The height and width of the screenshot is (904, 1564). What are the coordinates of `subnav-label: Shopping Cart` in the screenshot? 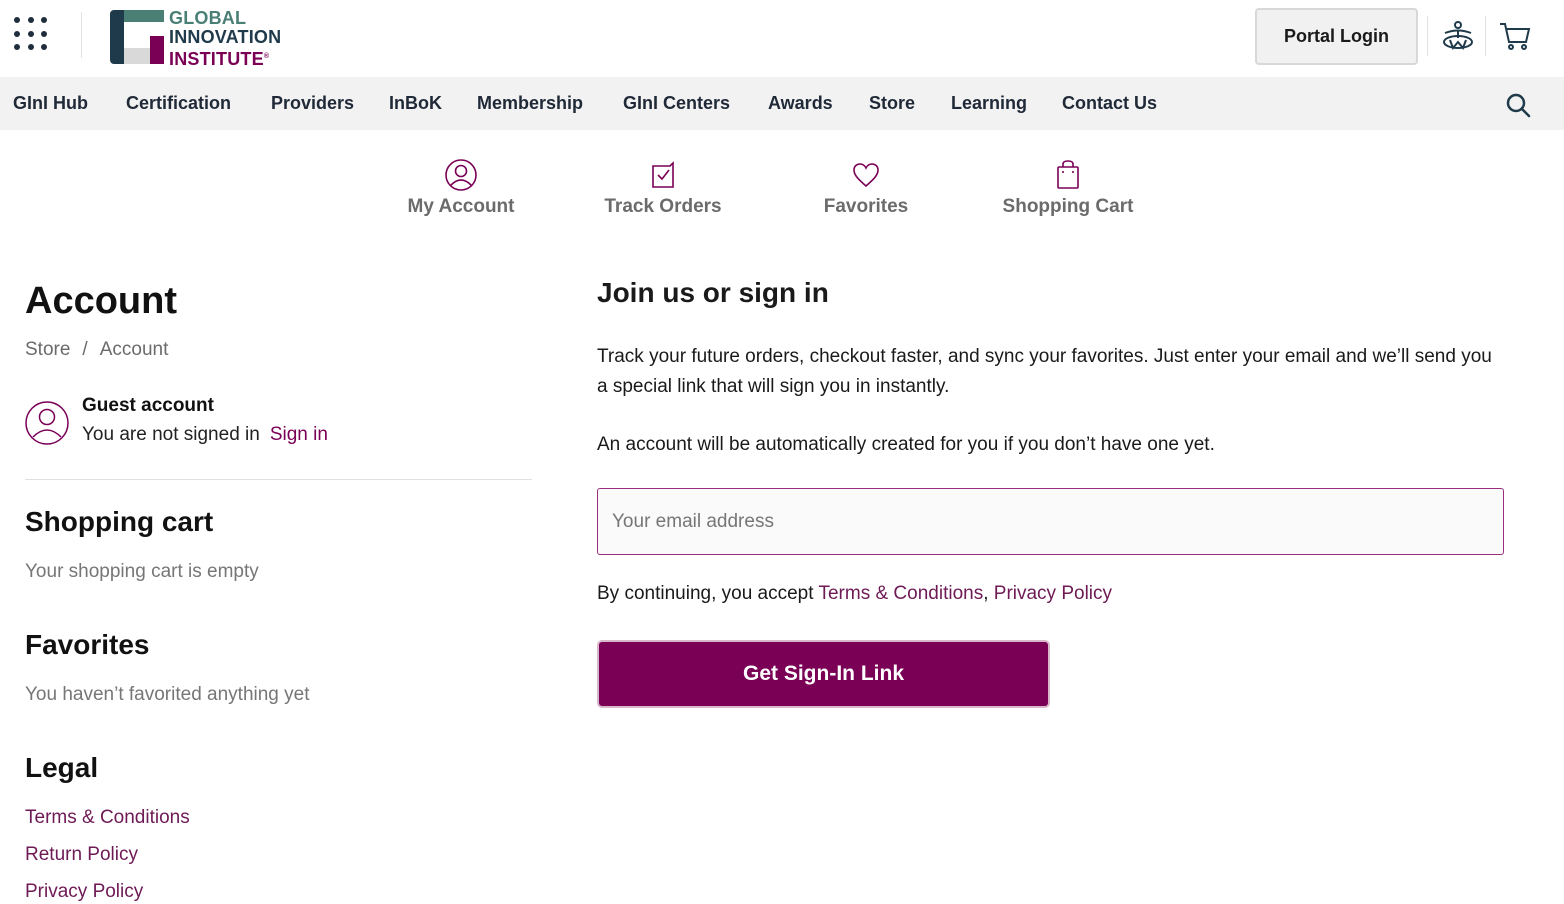 It's located at (1068, 206).